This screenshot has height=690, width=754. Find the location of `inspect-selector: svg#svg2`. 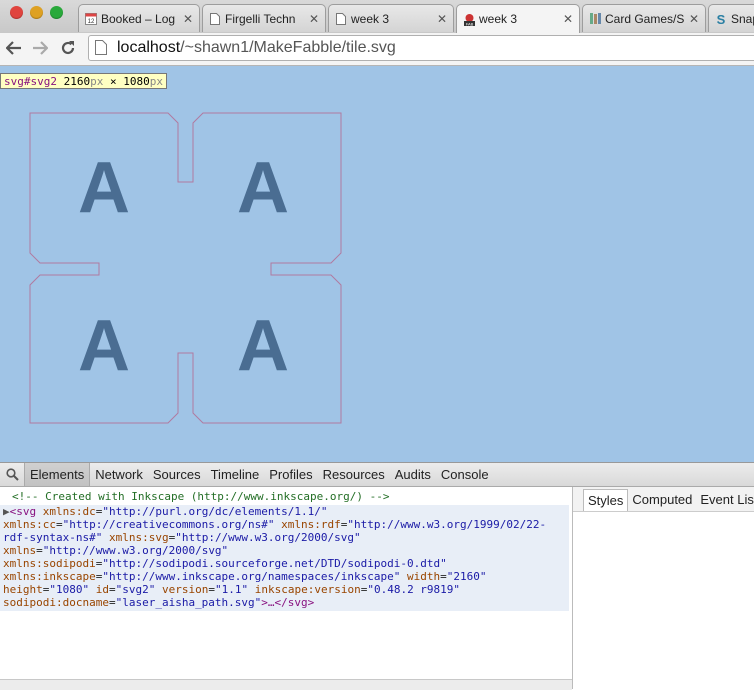

inspect-selector: svg#svg2 is located at coordinates (30, 81).